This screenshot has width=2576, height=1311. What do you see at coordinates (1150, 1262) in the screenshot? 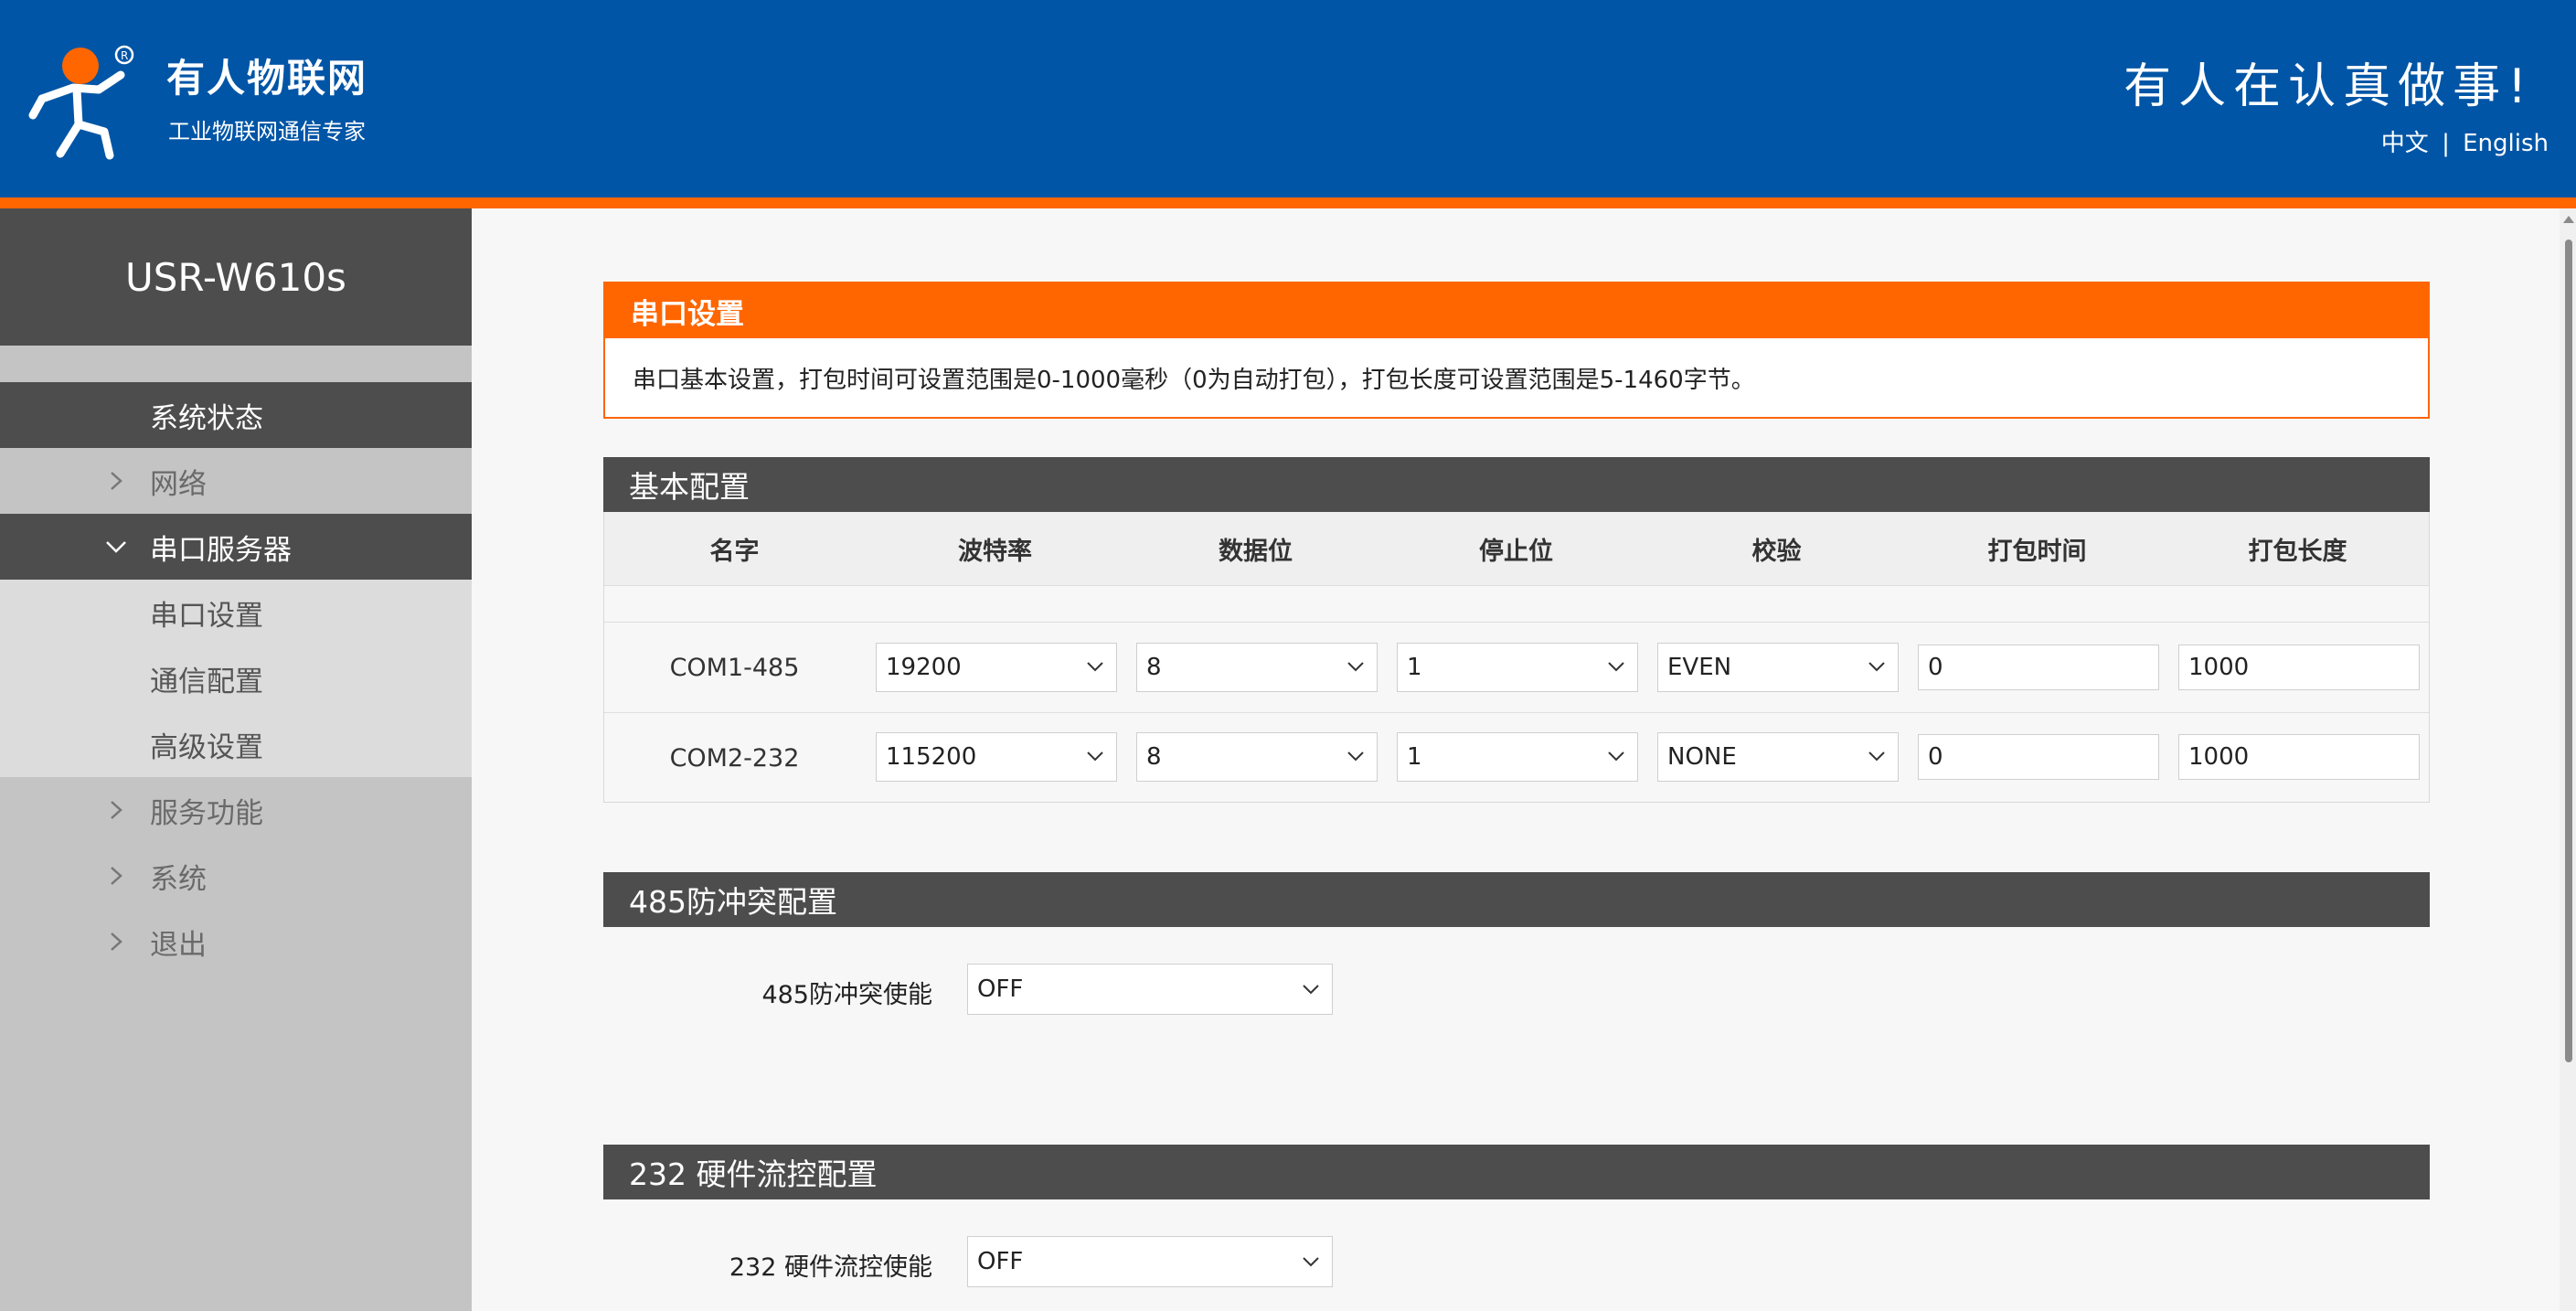
I see `flow-control-enable-select: OFF` at bounding box center [1150, 1262].